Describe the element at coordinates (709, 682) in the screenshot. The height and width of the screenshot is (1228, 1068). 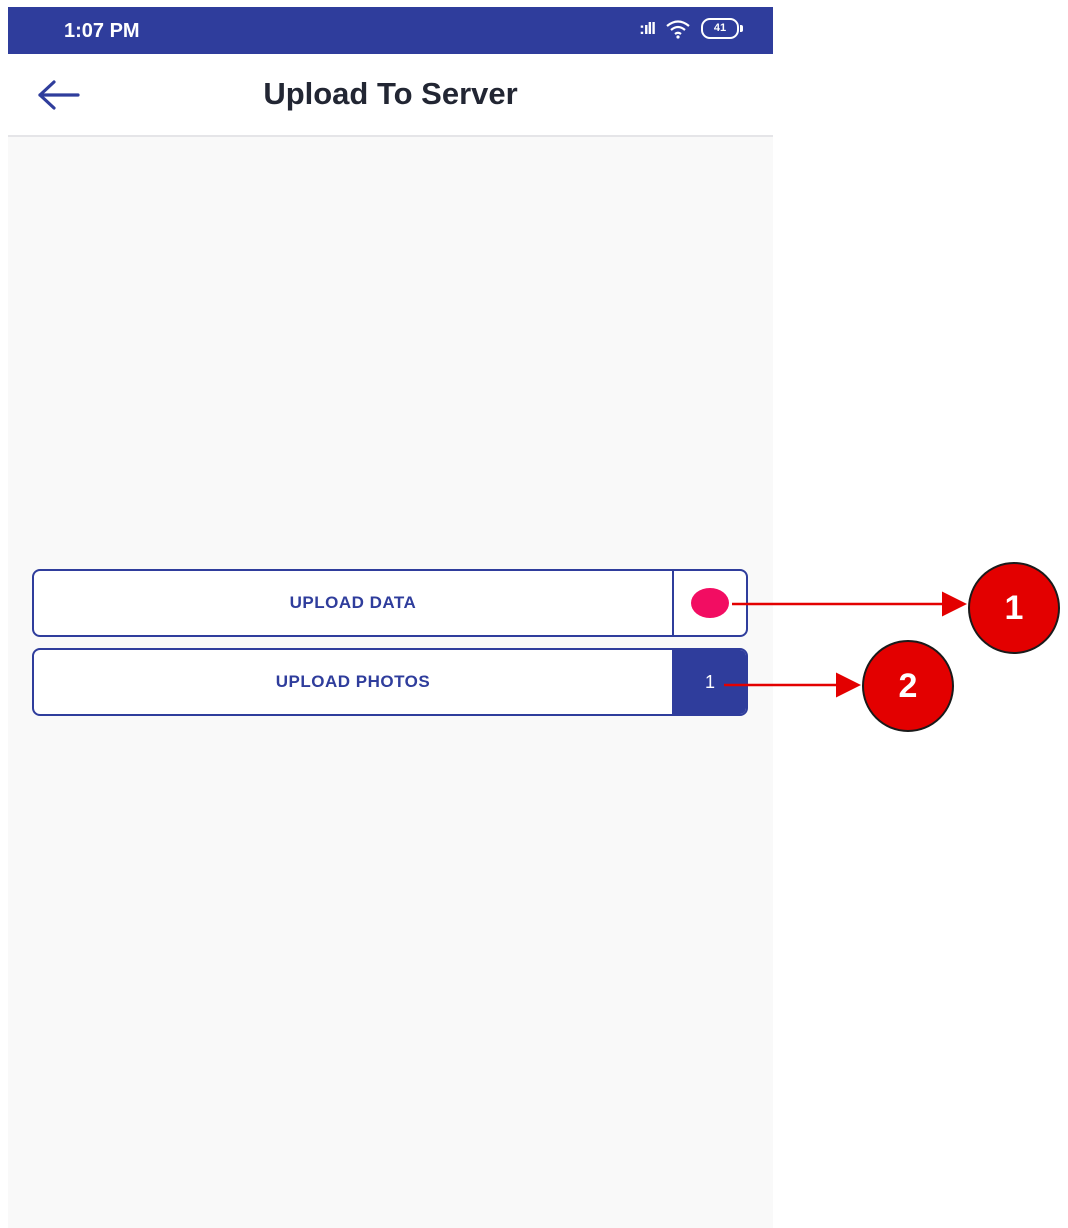
I see `photo-count-badge: 1` at that location.